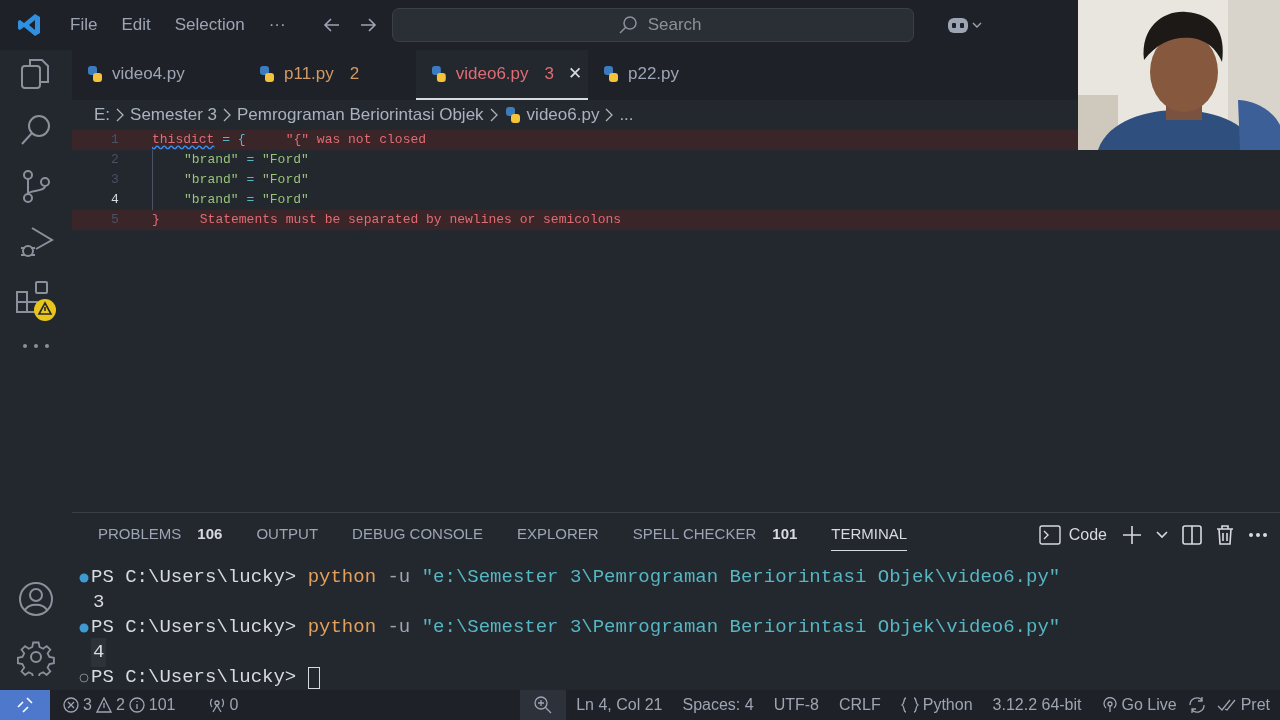 The height and width of the screenshot is (720, 1280). I want to click on sync-icon, so click(1196, 705).